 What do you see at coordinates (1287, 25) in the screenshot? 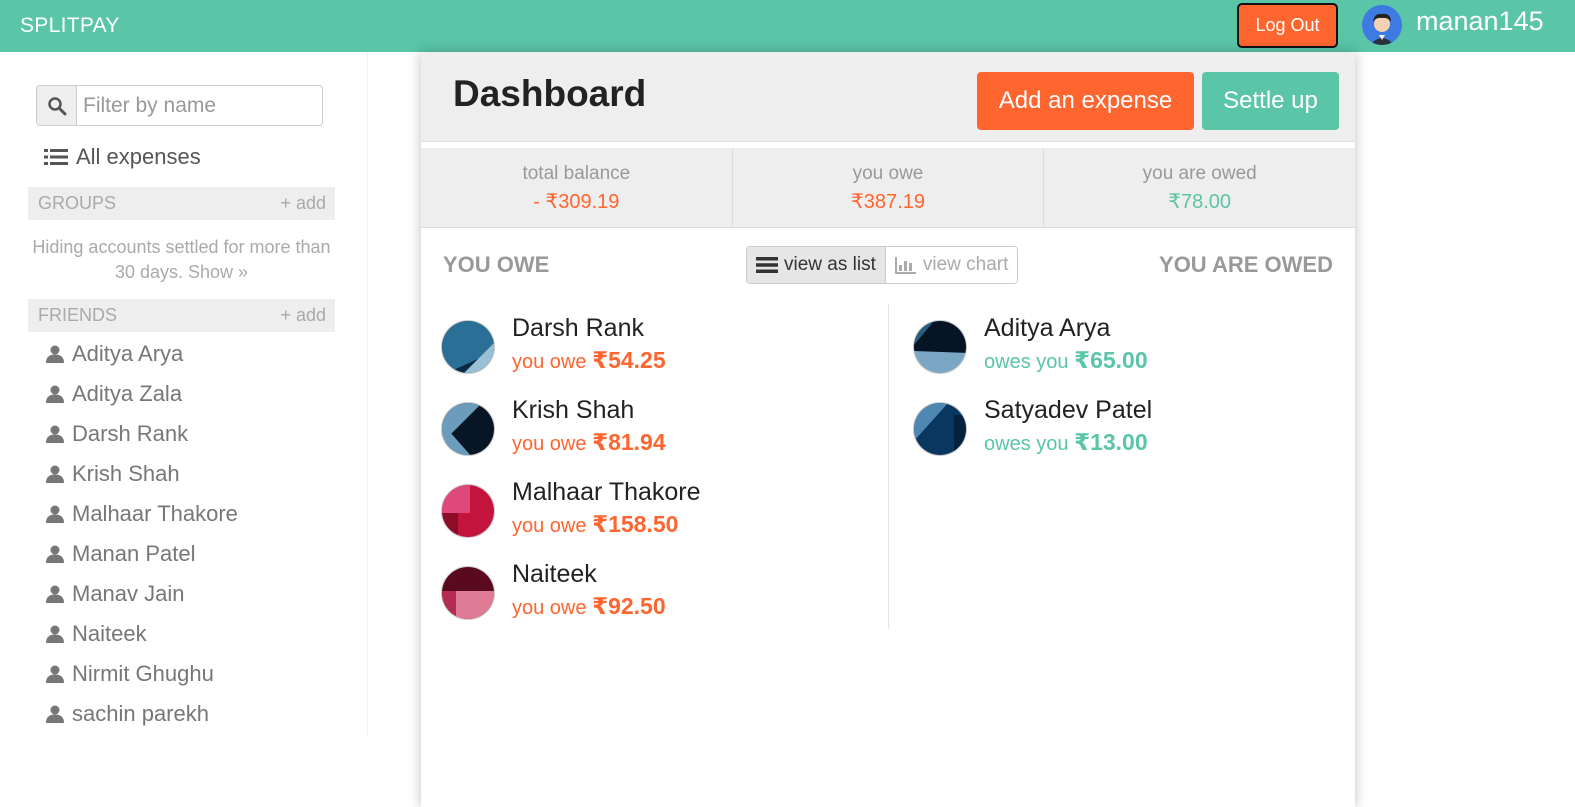
I see `logout-button: Log Out` at bounding box center [1287, 25].